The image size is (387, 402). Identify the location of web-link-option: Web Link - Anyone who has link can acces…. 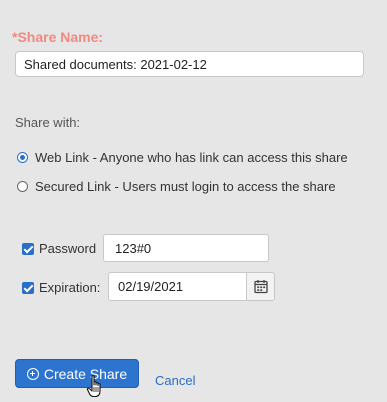
(182, 157).